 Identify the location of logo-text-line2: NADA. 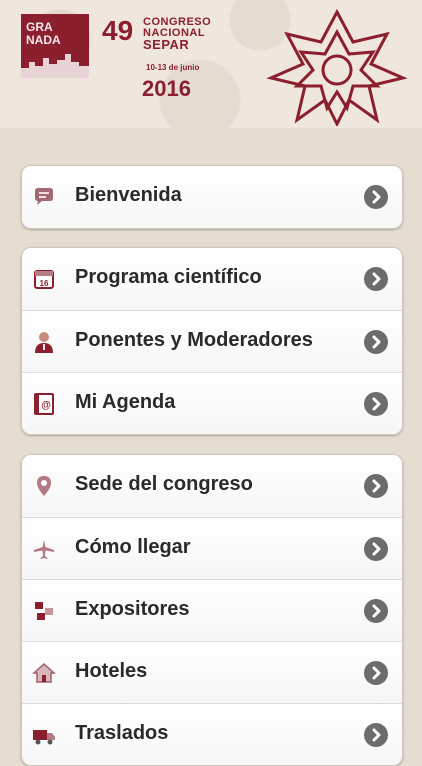
(43, 40).